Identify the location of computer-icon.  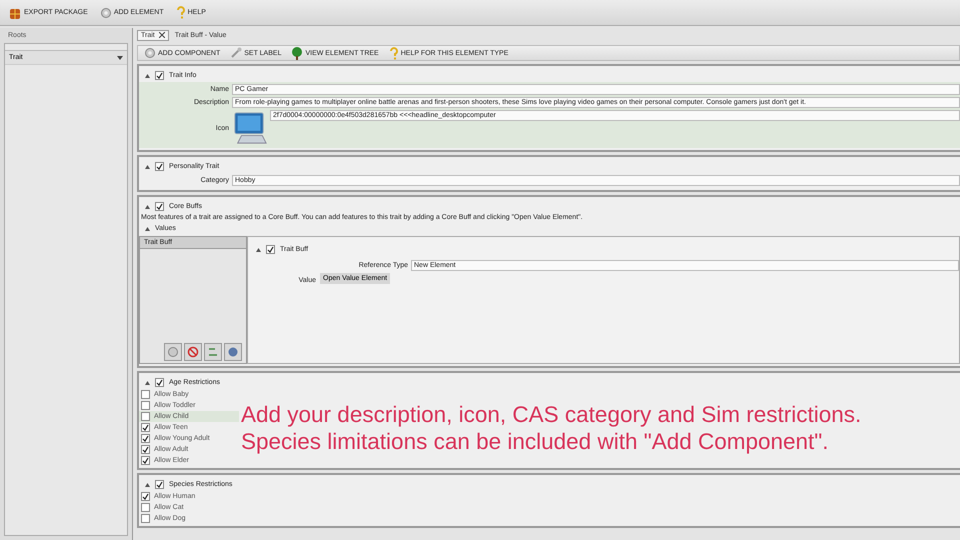
(250, 128).